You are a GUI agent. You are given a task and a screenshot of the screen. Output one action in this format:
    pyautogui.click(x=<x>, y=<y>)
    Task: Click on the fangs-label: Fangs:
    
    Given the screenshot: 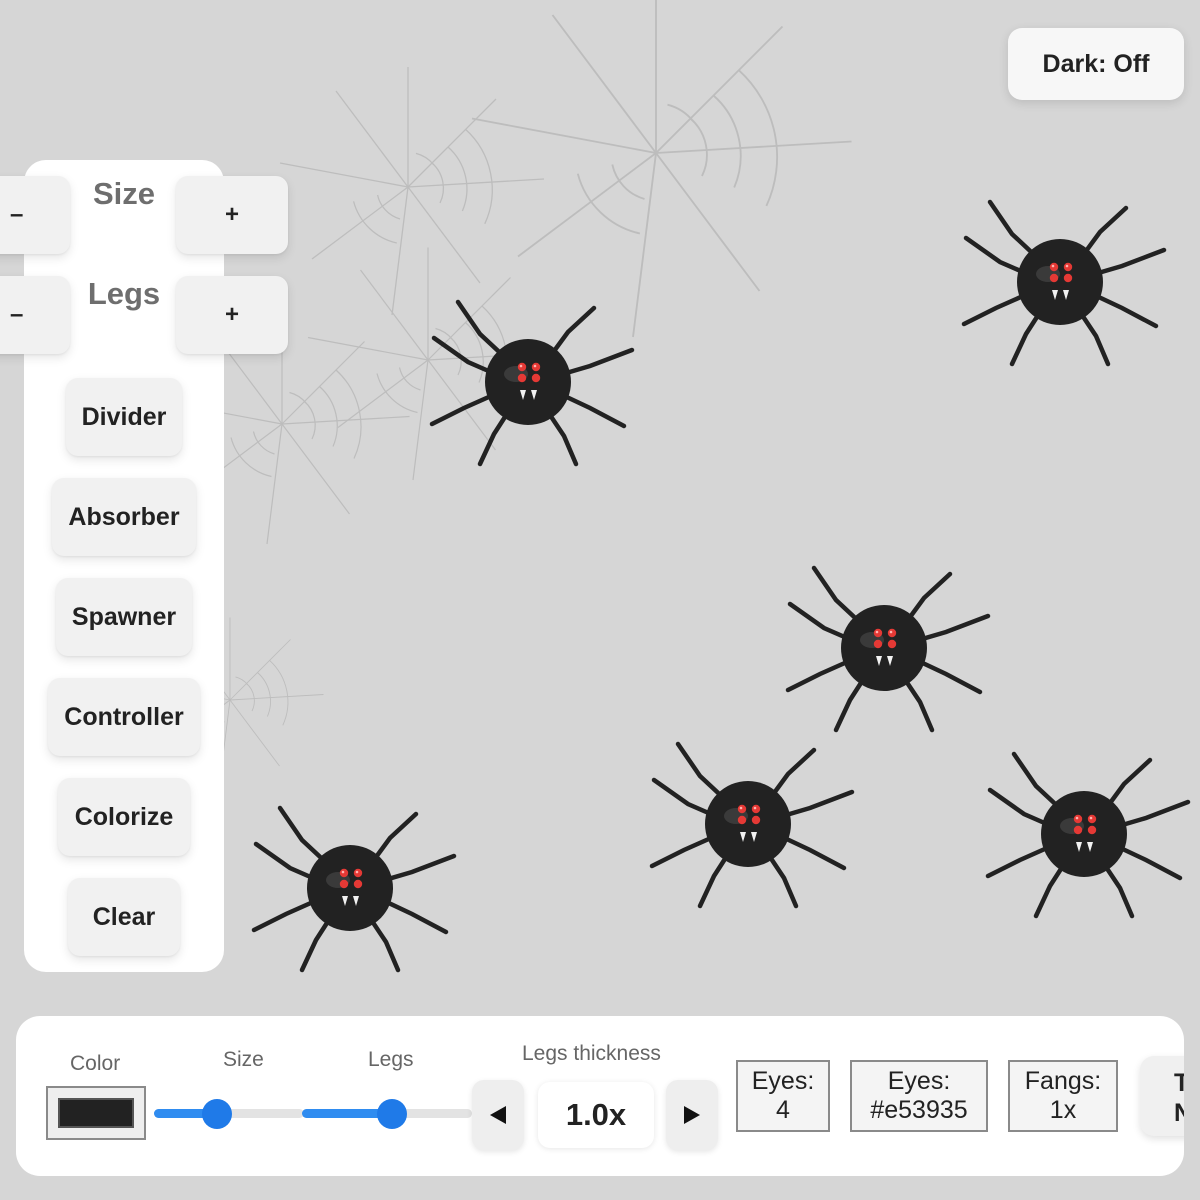 What is the action you would take?
    pyautogui.click(x=1063, y=1081)
    